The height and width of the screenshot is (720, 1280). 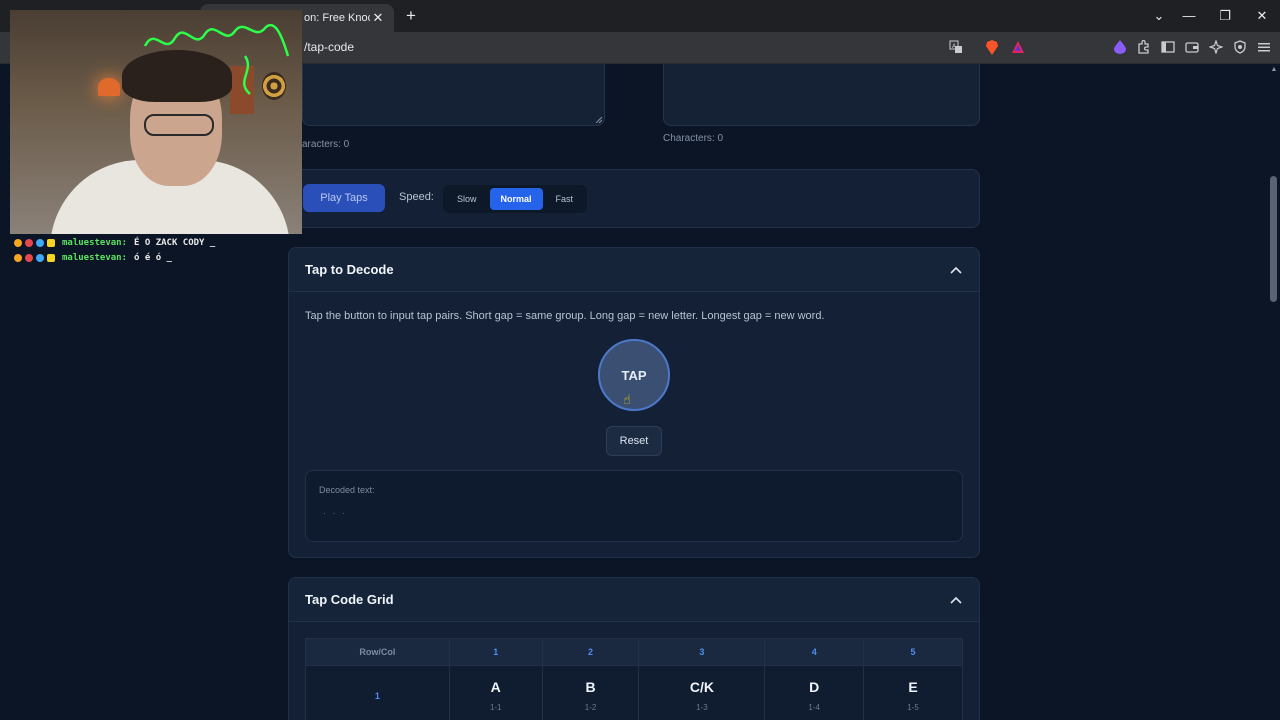 What do you see at coordinates (1225, 16) in the screenshot?
I see `restore-icon: ❐` at bounding box center [1225, 16].